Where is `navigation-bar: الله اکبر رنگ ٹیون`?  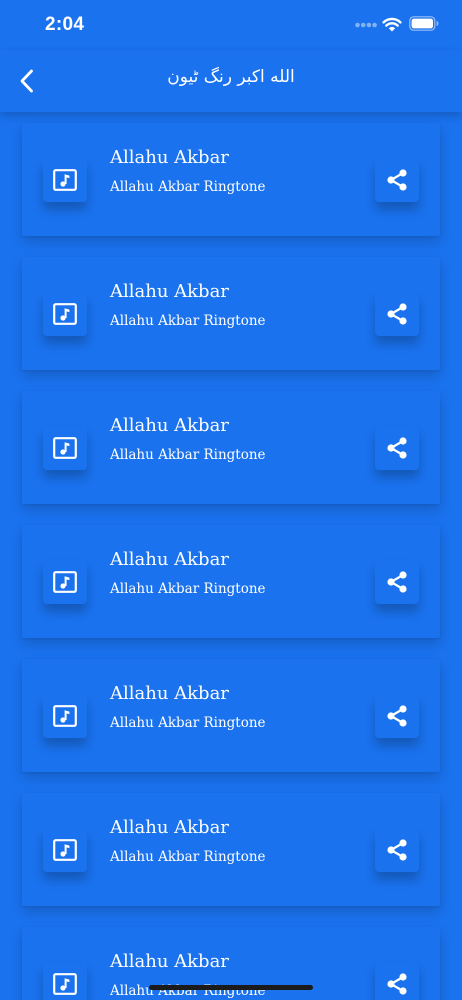
navigation-bar: الله اکبر رنگ ٹیون is located at coordinates (231, 81).